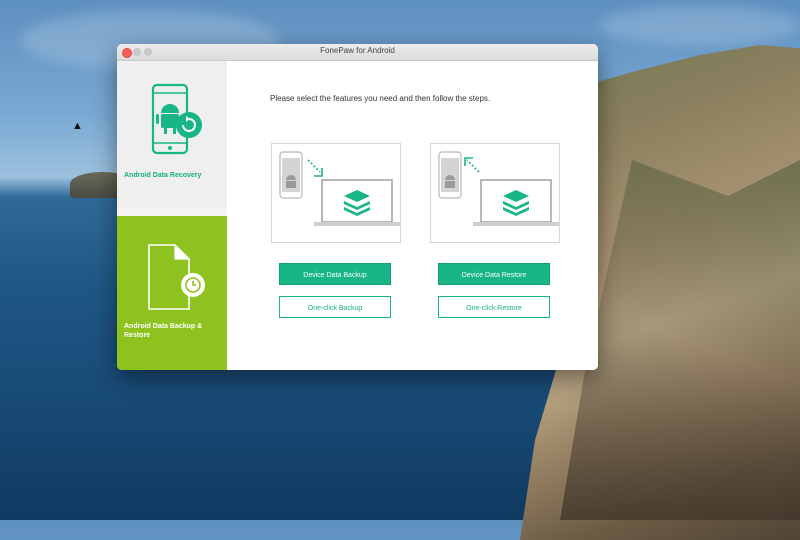  What do you see at coordinates (494, 274) in the screenshot?
I see `device-data-restore-button: Device Data Restore` at bounding box center [494, 274].